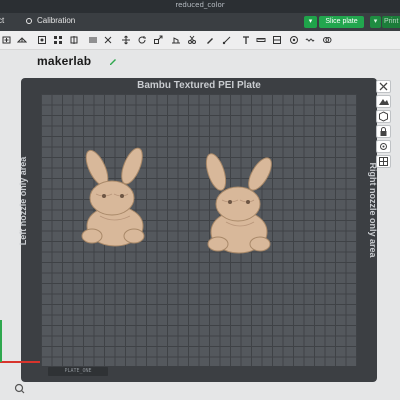 The image size is (400, 400). I want to click on measure-icon, so click(261, 40).